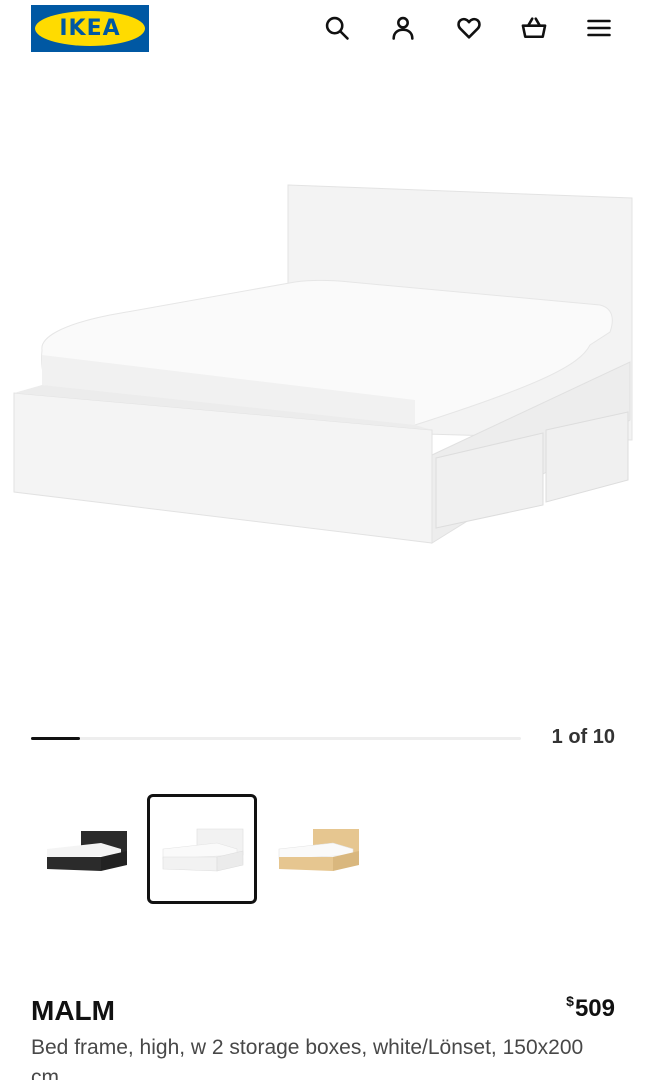 This screenshot has width=647, height=1080. I want to click on menu-icon, so click(599, 28).